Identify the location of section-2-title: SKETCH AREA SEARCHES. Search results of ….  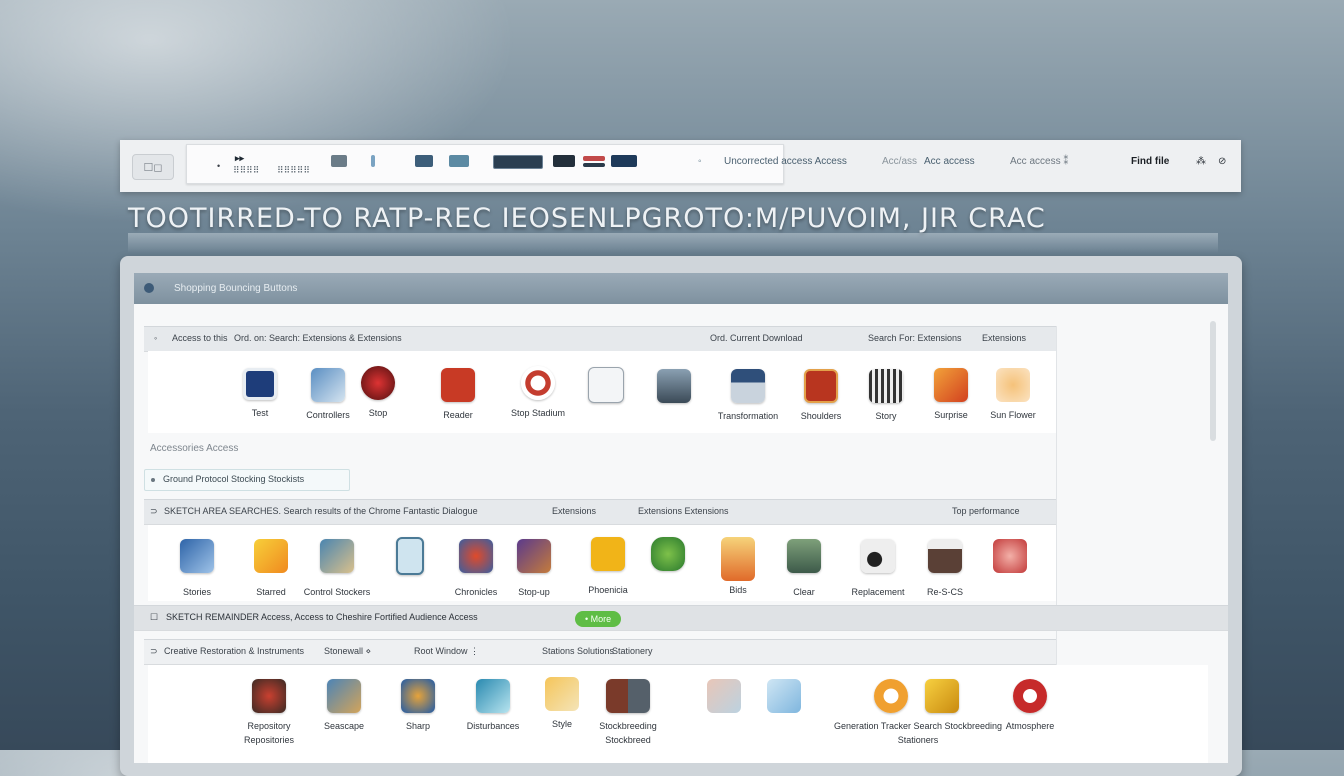
(321, 511).